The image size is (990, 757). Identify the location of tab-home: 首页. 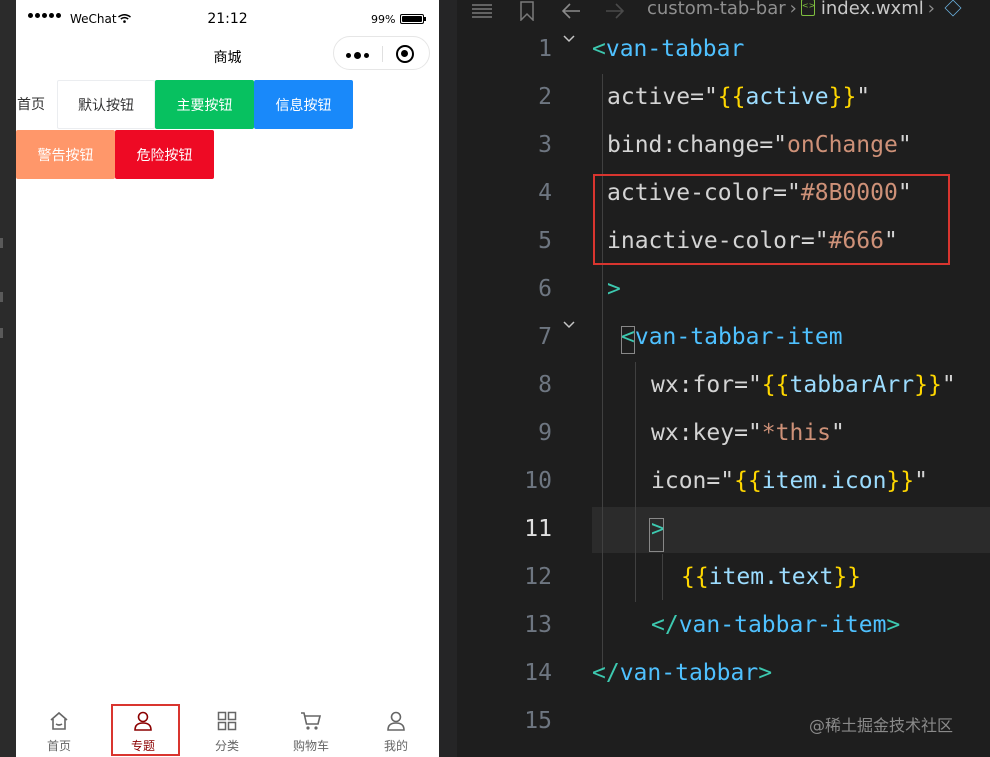
(59, 728).